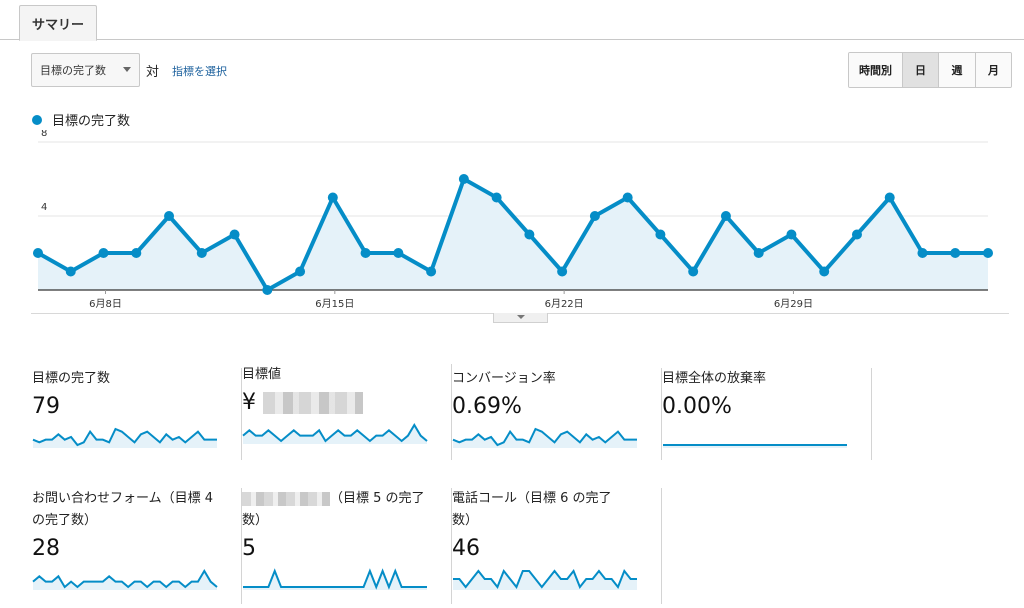 This screenshot has width=1024, height=608. What do you see at coordinates (512, 20) in the screenshot?
I see `tab-bar: サマリー` at bounding box center [512, 20].